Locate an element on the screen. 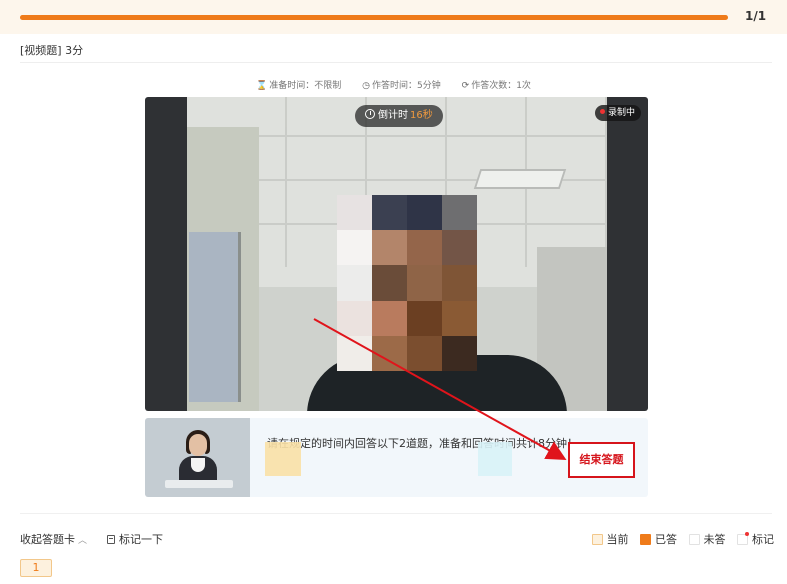 The image size is (787, 584). legend-current: 当前 is located at coordinates (610, 539).